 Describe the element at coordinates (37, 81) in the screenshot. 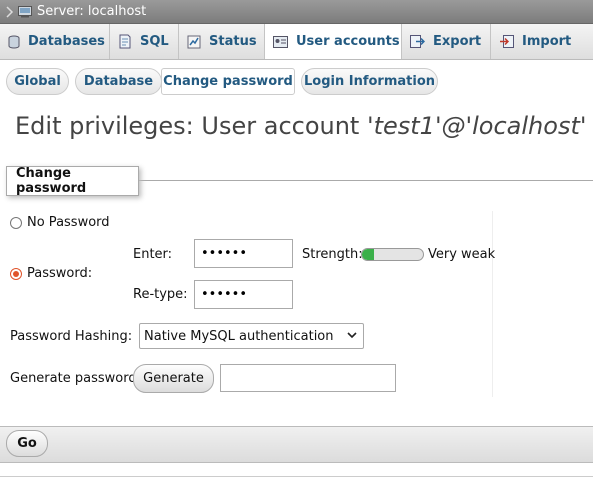

I see `subtab-global: Global` at that location.